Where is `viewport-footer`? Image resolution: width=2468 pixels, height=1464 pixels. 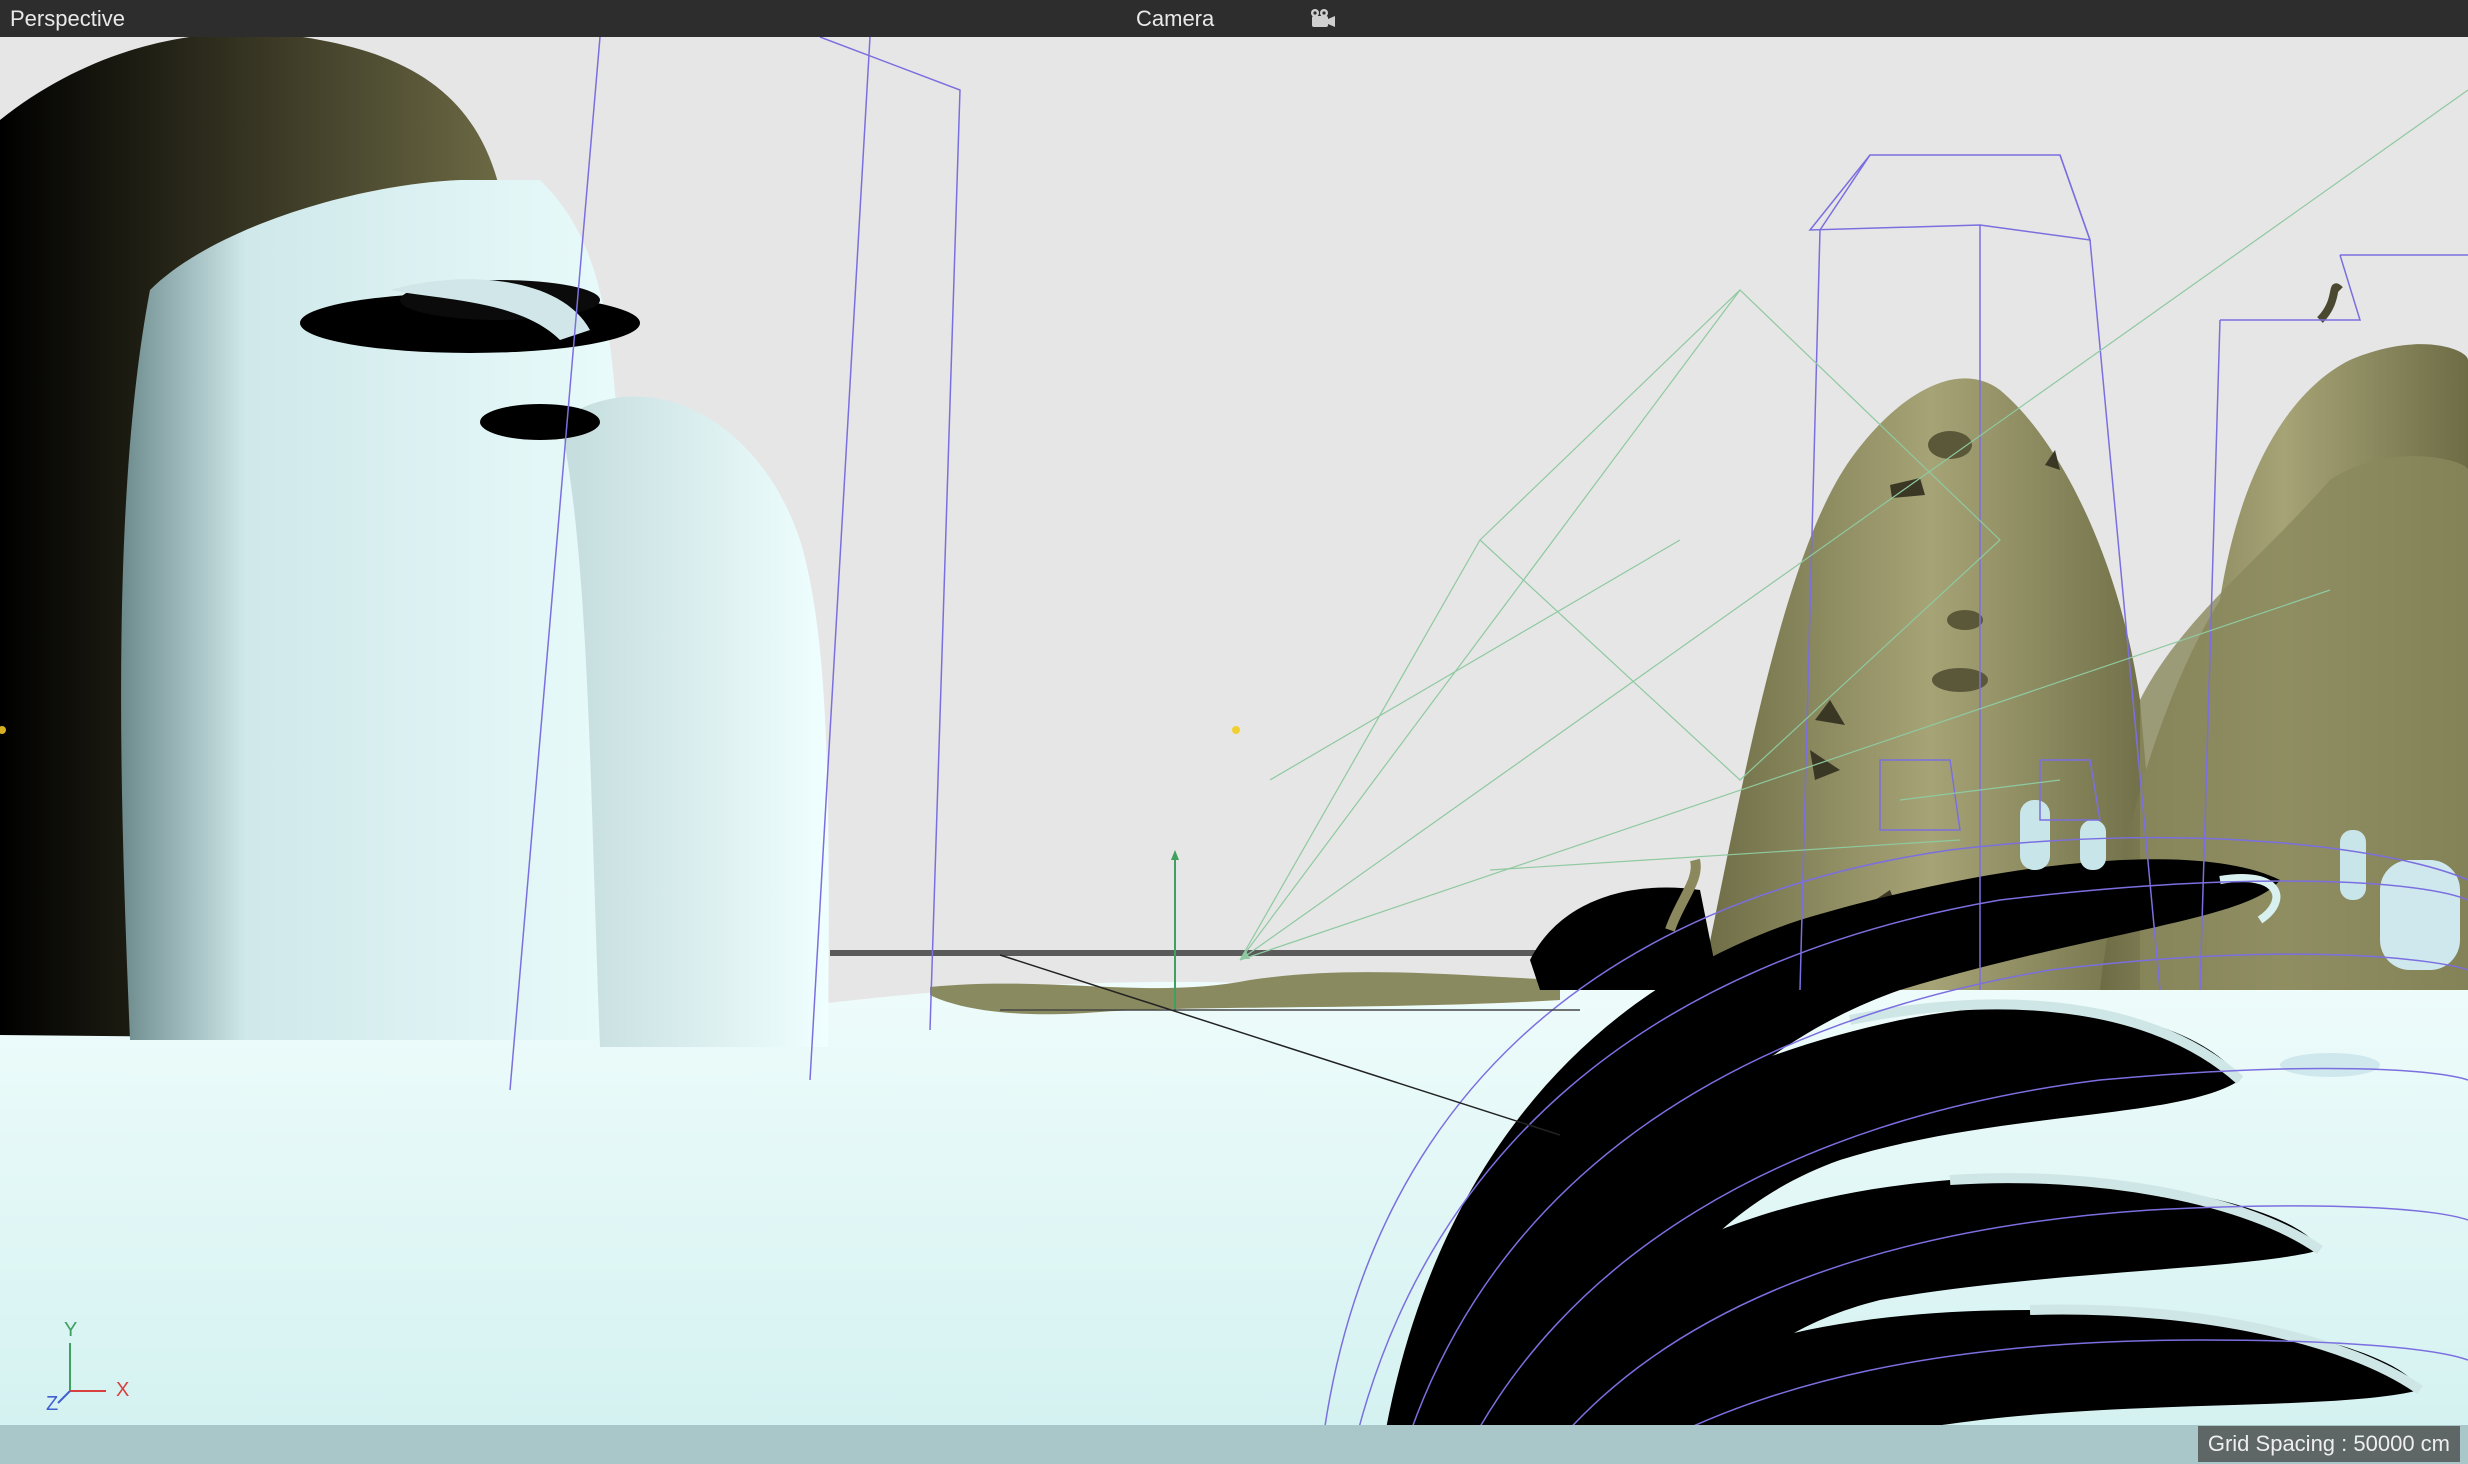 viewport-footer is located at coordinates (1234, 1444).